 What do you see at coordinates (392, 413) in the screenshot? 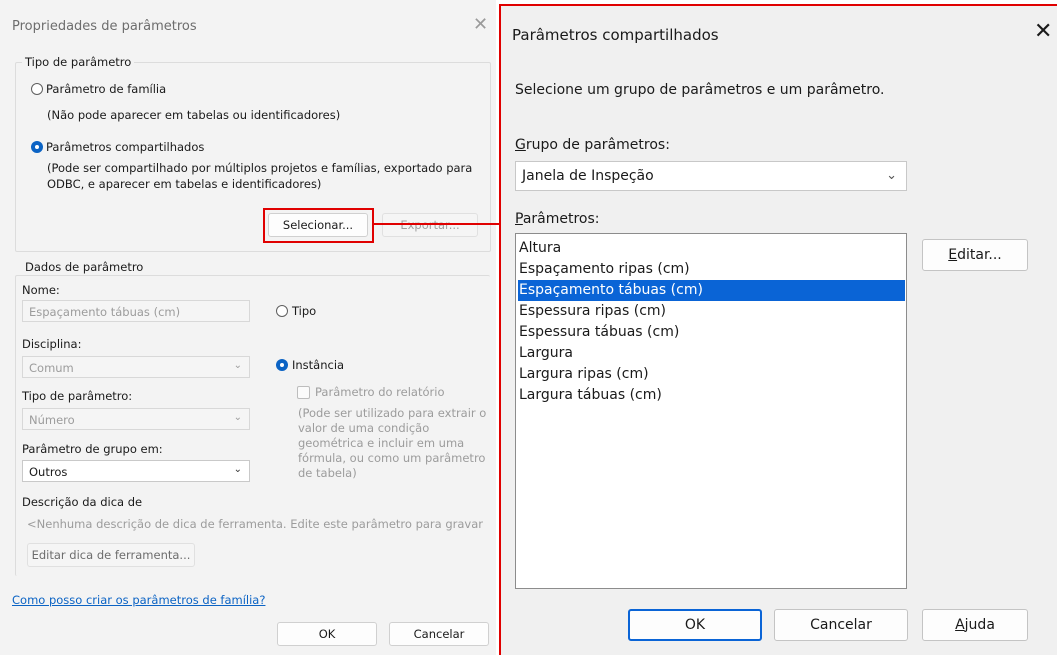
I see `report-note-line: (Pode ser utilizado para extrair o` at bounding box center [392, 413].